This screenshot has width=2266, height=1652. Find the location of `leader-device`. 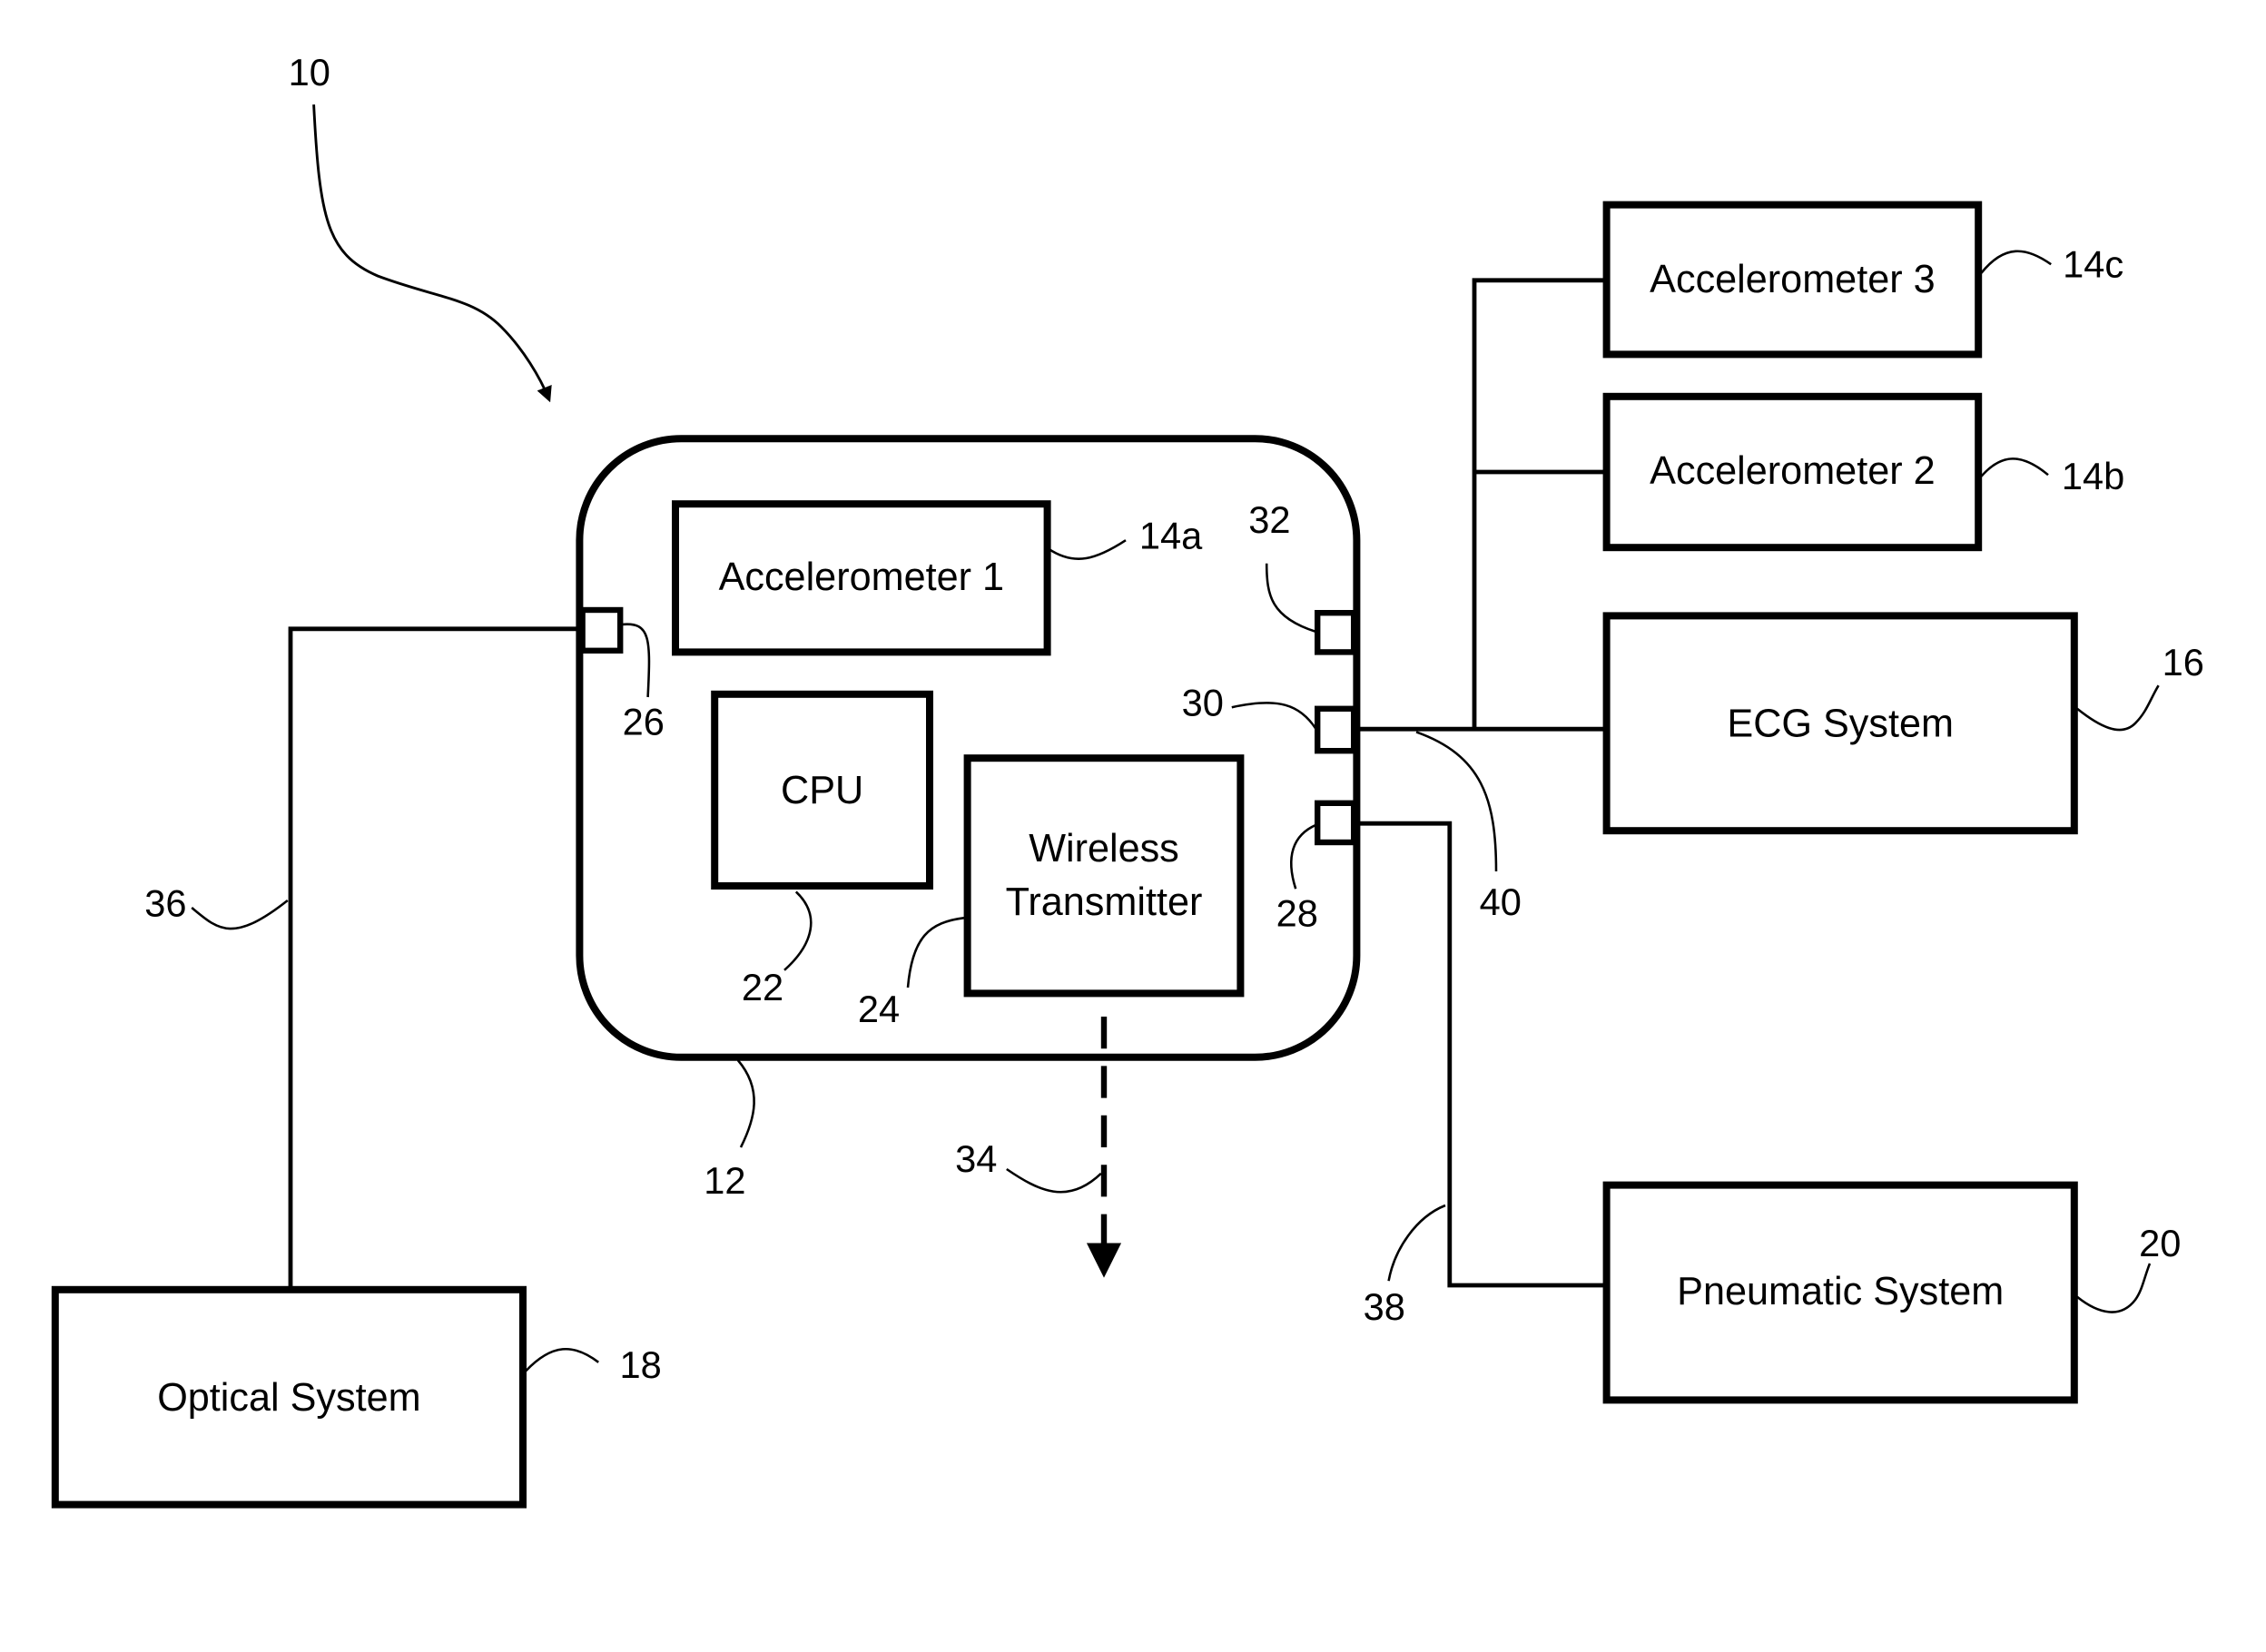

leader-device is located at coordinates (745, 1103).